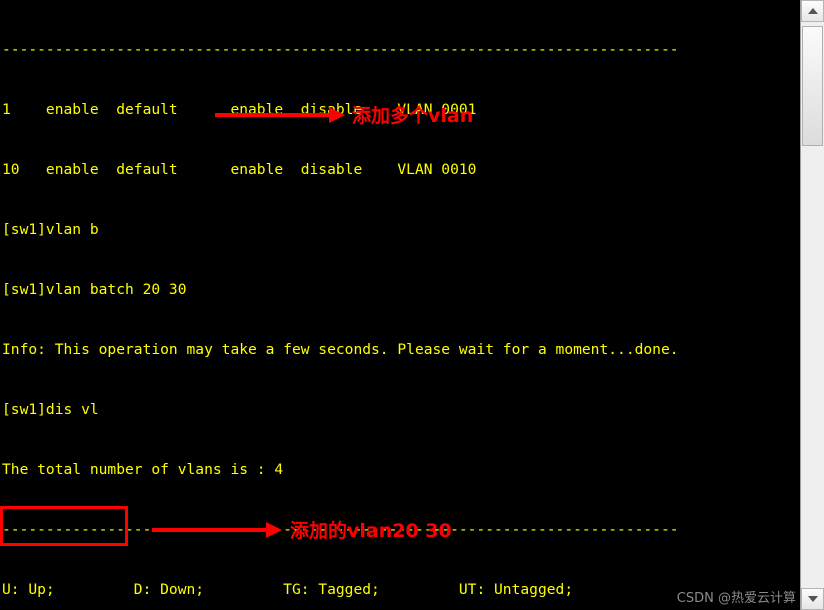  What do you see at coordinates (413, 116) in the screenshot?
I see `annotation-text-add-multiple-vlan: 添加多个vlan` at bounding box center [413, 116].